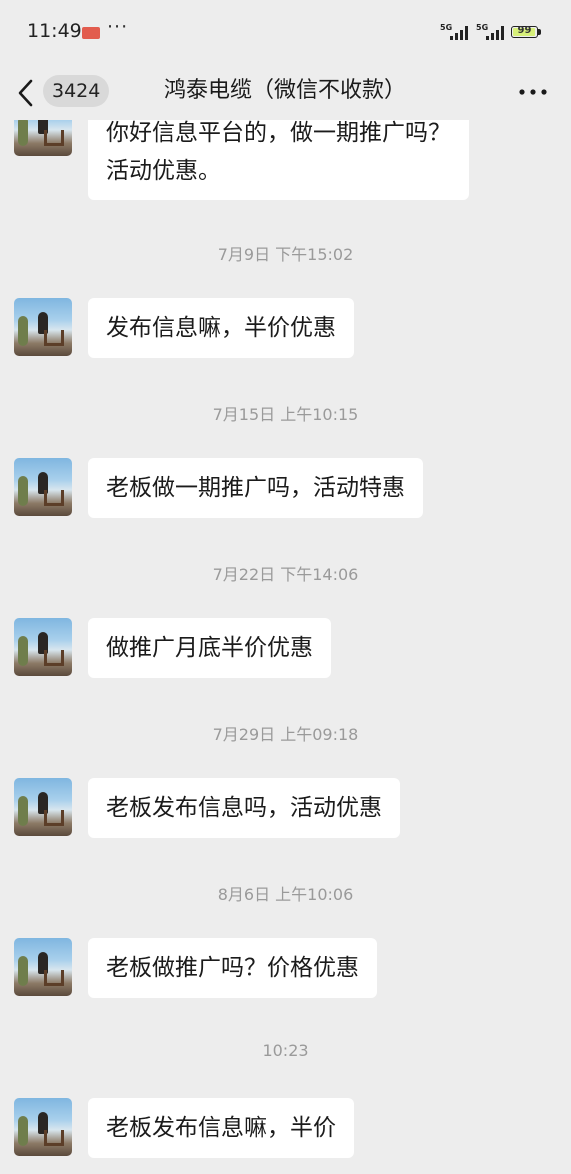 The height and width of the screenshot is (1174, 571). Describe the element at coordinates (232, 968) in the screenshot. I see `message-bubble: 老板做推广吗？价格优惠` at that location.